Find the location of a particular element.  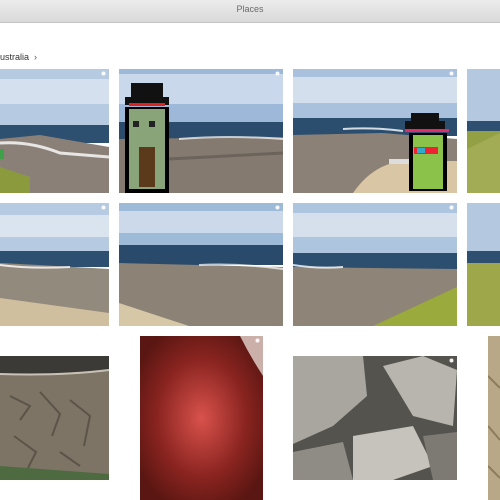

chevron-right-icon: › is located at coordinates (36, 57).